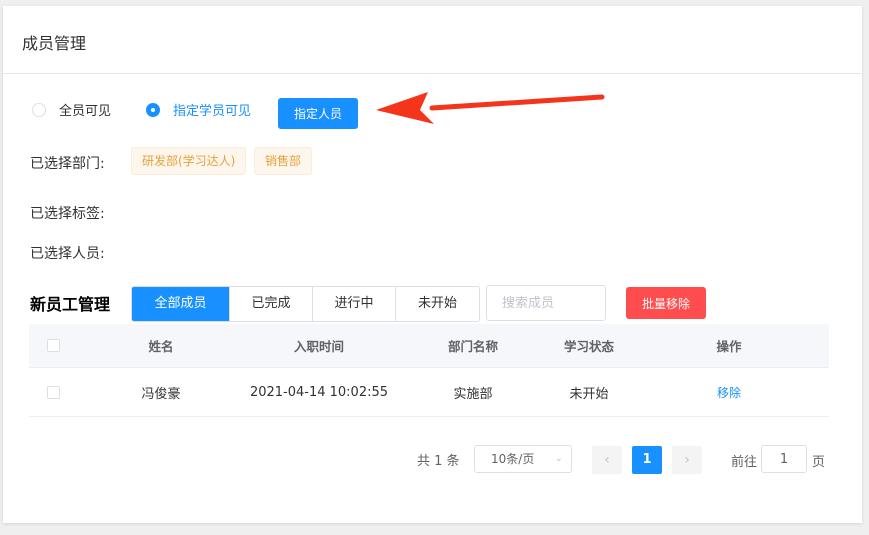  I want to click on radio-specified-visible: 指定学员可见, so click(198, 109).